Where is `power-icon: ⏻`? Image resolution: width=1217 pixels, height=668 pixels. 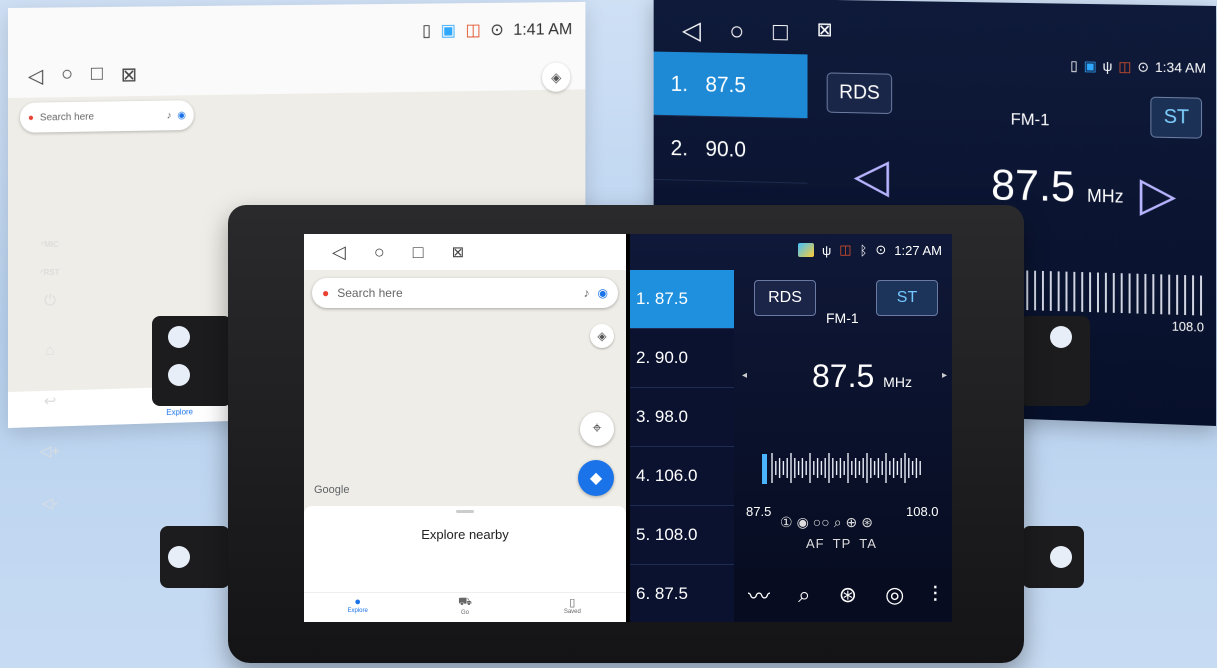 power-icon: ⏻ is located at coordinates (50, 300).